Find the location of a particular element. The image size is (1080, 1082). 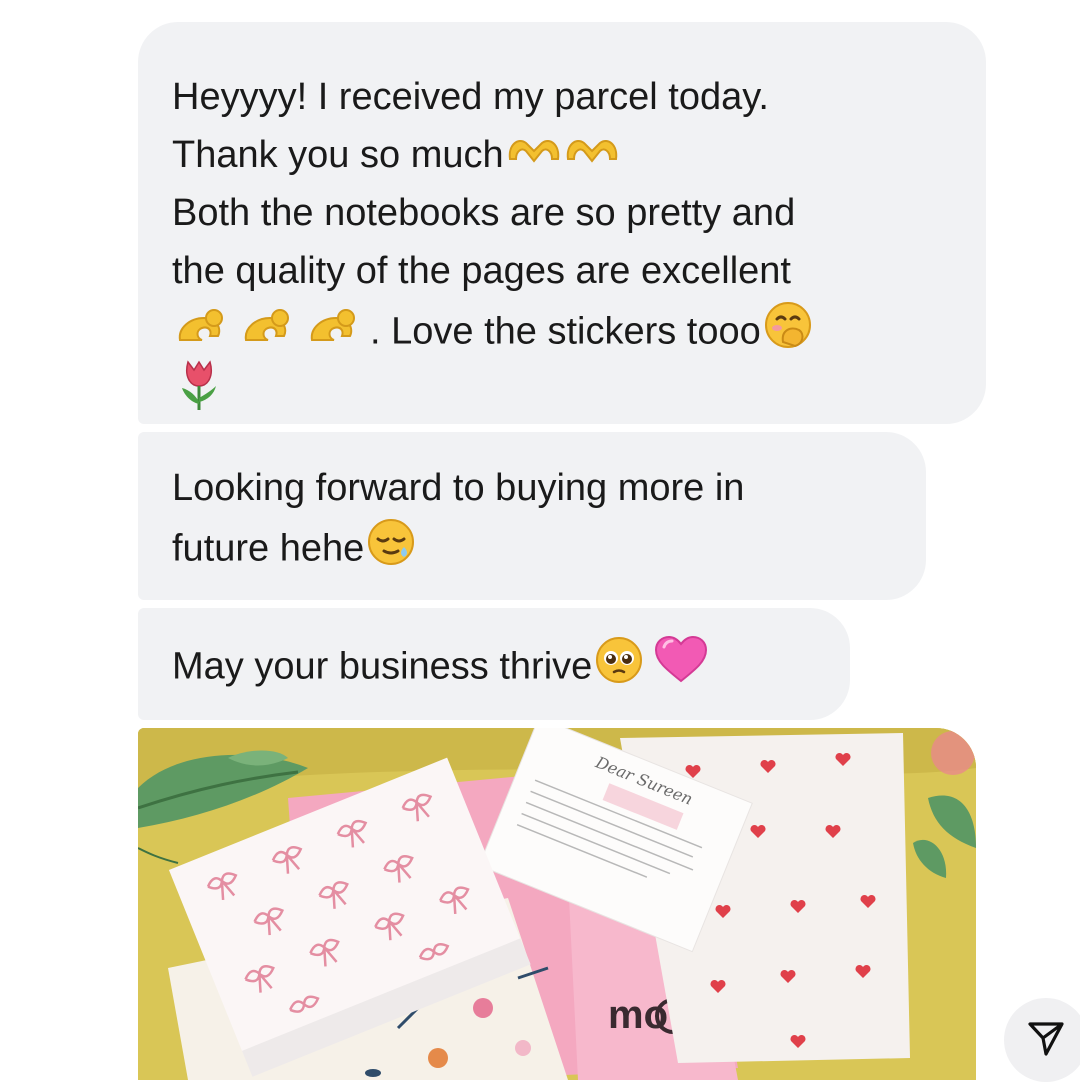

message-line-row: future hehe is located at coordinates (532, 546).